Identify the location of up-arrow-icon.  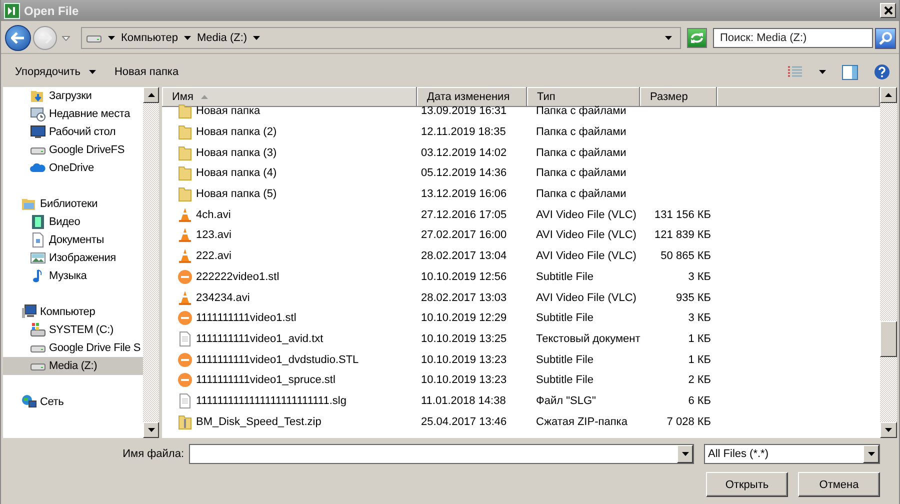
(151, 95).